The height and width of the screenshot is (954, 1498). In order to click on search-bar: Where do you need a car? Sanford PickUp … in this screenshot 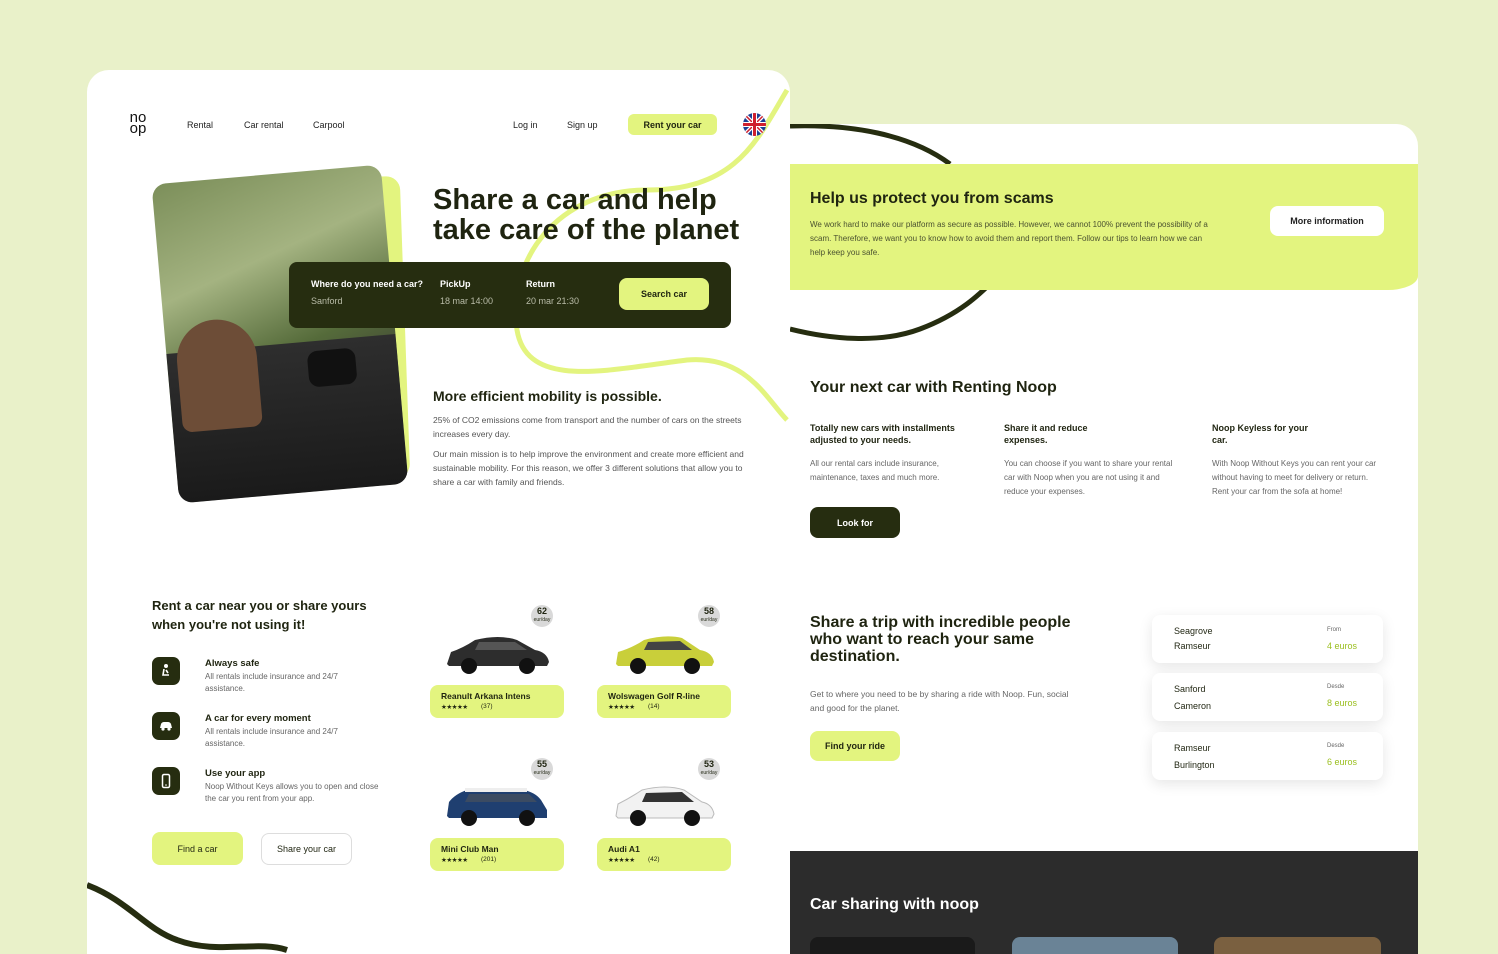, I will do `click(510, 295)`.